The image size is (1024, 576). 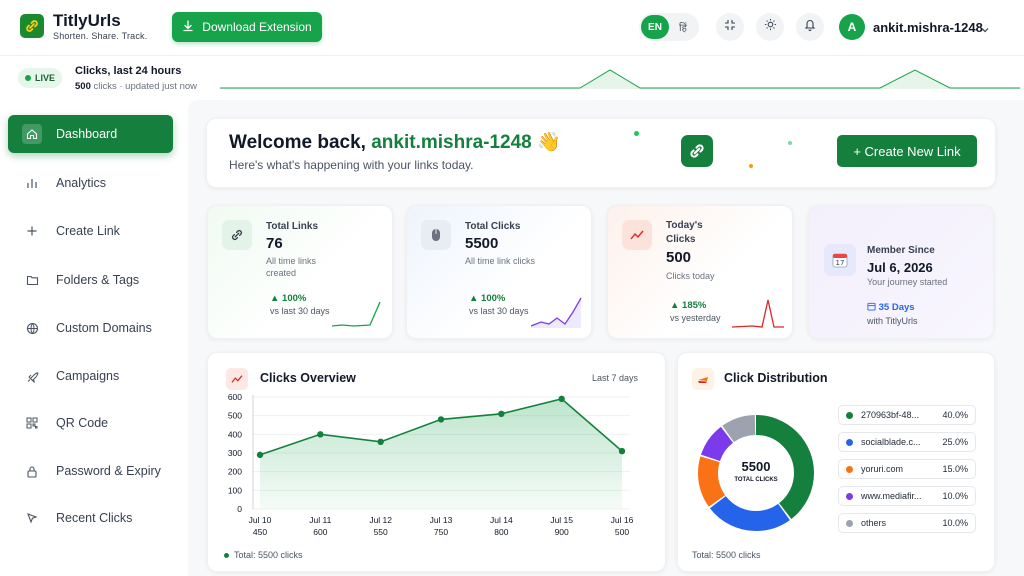 I want to click on folder-icon, so click(x=32, y=280).